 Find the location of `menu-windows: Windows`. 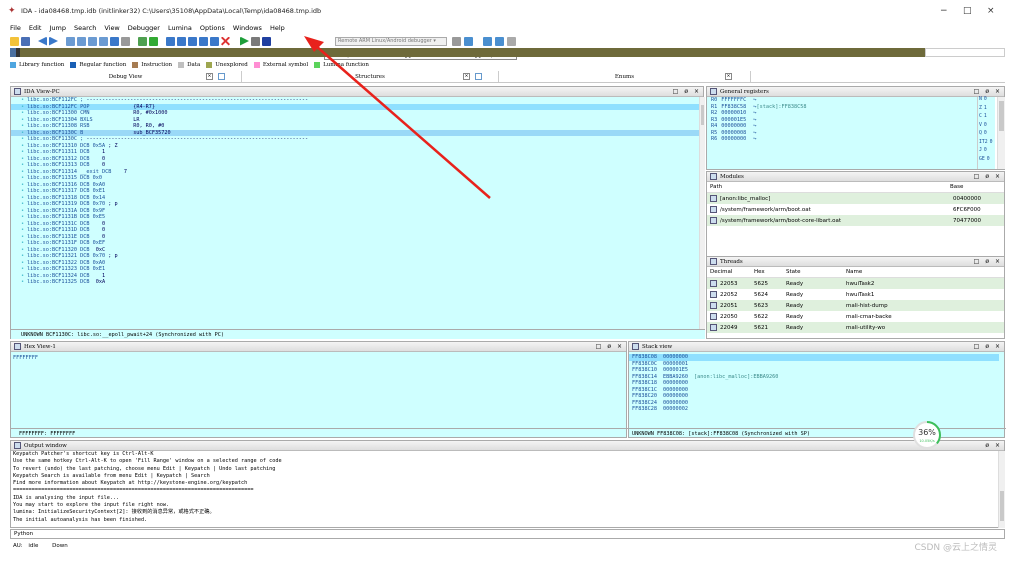

menu-windows: Windows is located at coordinates (247, 28).